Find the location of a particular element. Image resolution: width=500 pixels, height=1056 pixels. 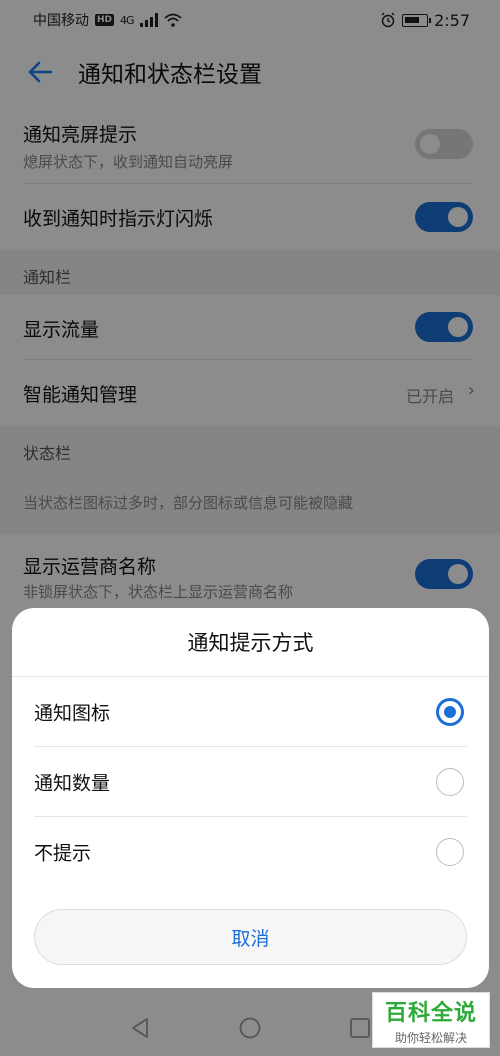

option-no-prompt: 不提示 is located at coordinates (250, 852).